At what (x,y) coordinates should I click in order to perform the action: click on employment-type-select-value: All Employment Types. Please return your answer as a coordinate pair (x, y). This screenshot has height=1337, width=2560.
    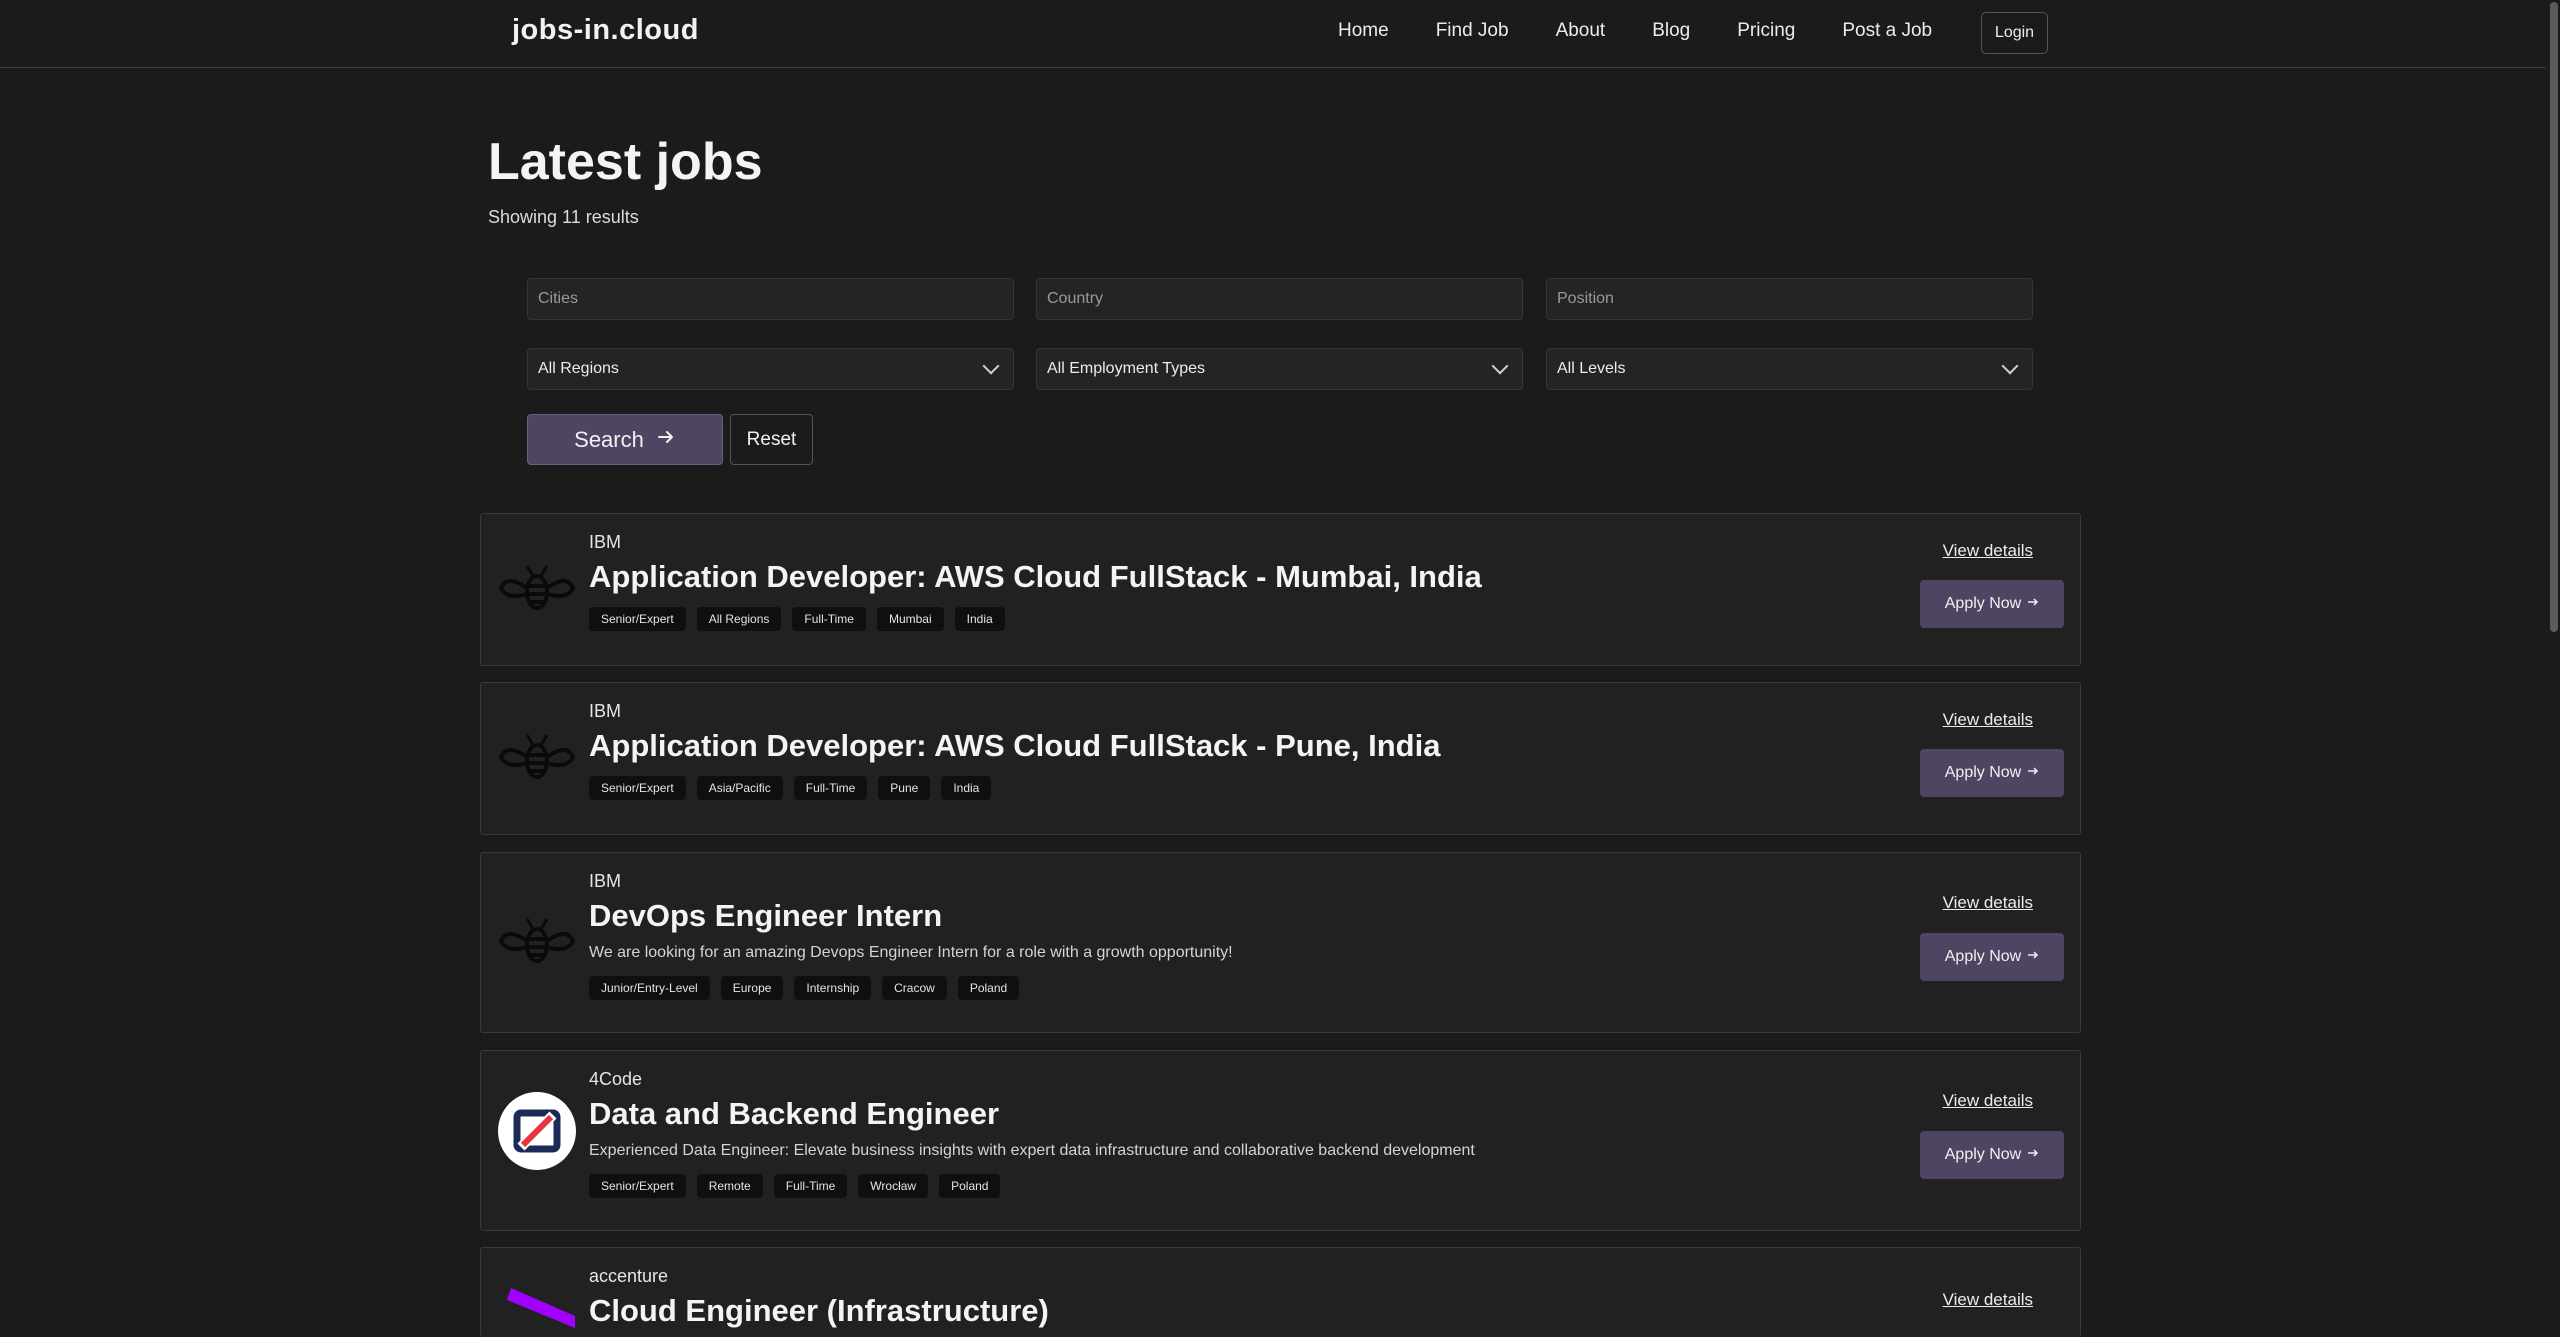
    Looking at the image, I should click on (1126, 368).